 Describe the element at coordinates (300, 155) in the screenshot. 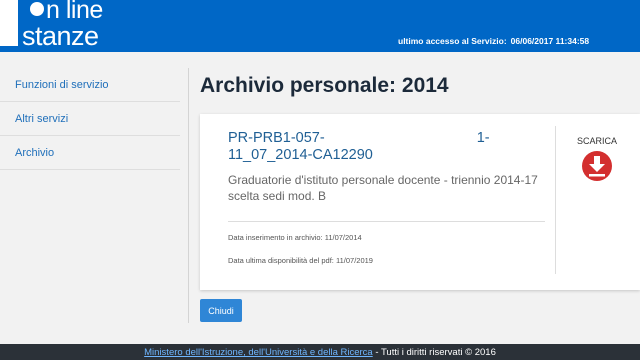

I see `document-code-end: 11_07_2014-CA12290` at that location.